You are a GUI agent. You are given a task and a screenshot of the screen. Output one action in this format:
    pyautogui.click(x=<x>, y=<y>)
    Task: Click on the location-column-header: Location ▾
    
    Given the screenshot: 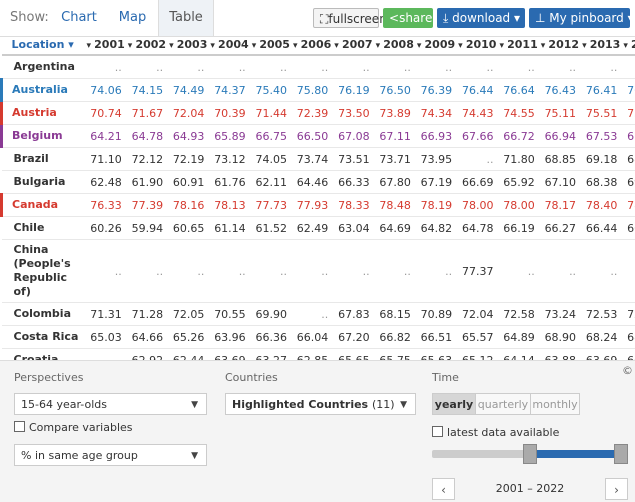 What is the action you would take?
    pyautogui.click(x=43, y=44)
    